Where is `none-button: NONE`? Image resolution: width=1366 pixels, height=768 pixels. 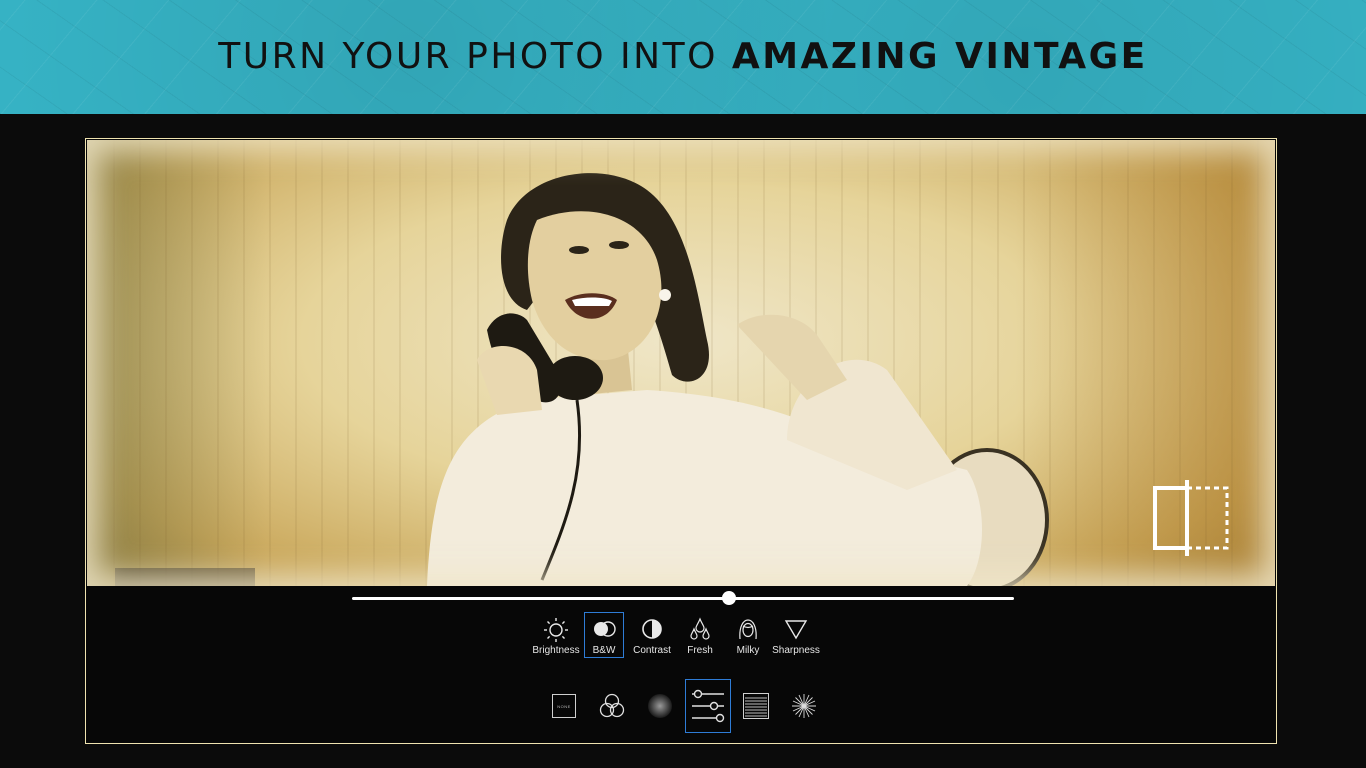
none-button: NONE is located at coordinates (564, 706).